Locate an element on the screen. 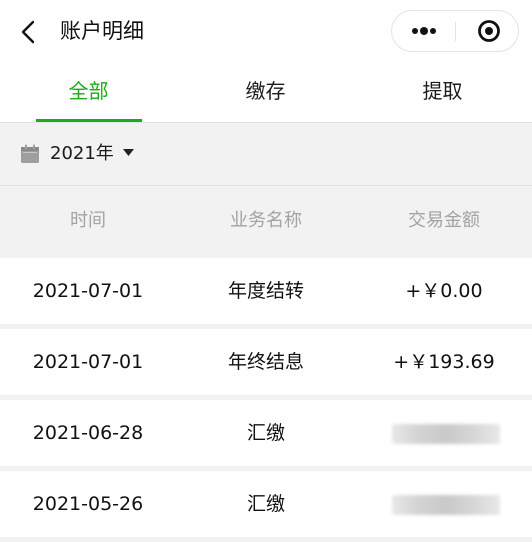 The image size is (532, 542). tab-all: 全部 is located at coordinates (88, 92).